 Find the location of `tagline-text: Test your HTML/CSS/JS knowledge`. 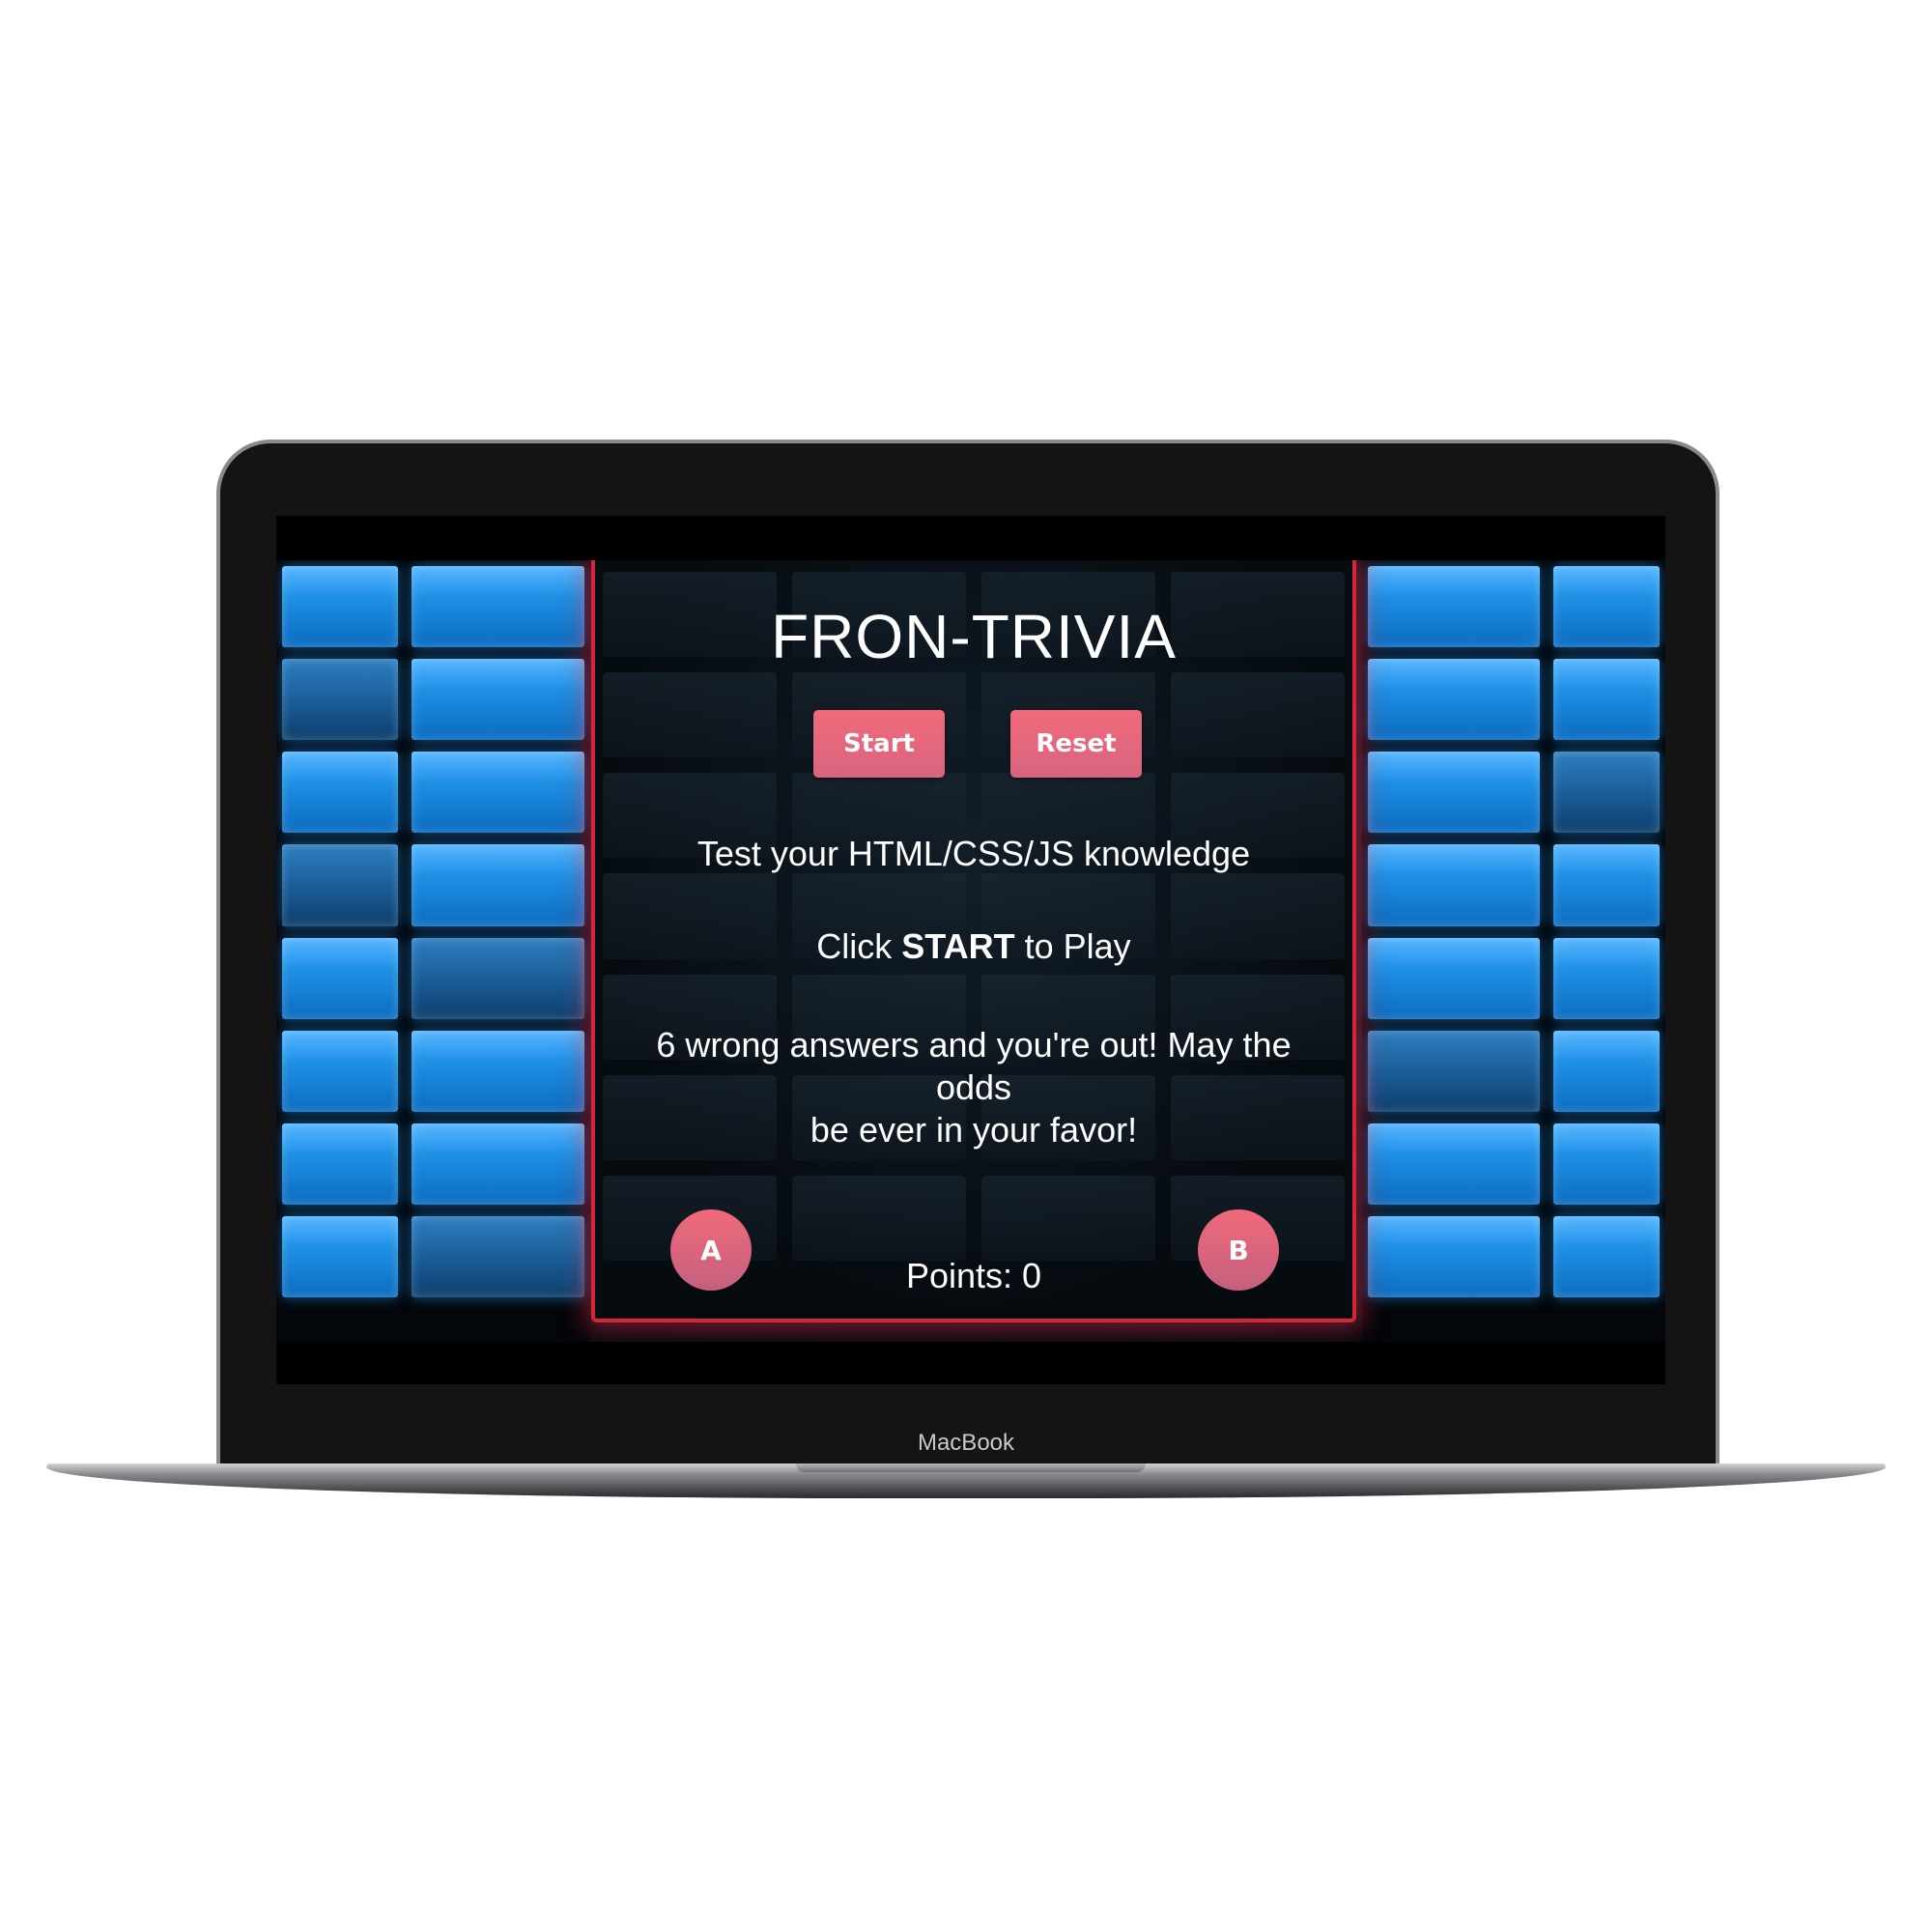

tagline-text: Test your HTML/CSS/JS knowledge is located at coordinates (973, 853).